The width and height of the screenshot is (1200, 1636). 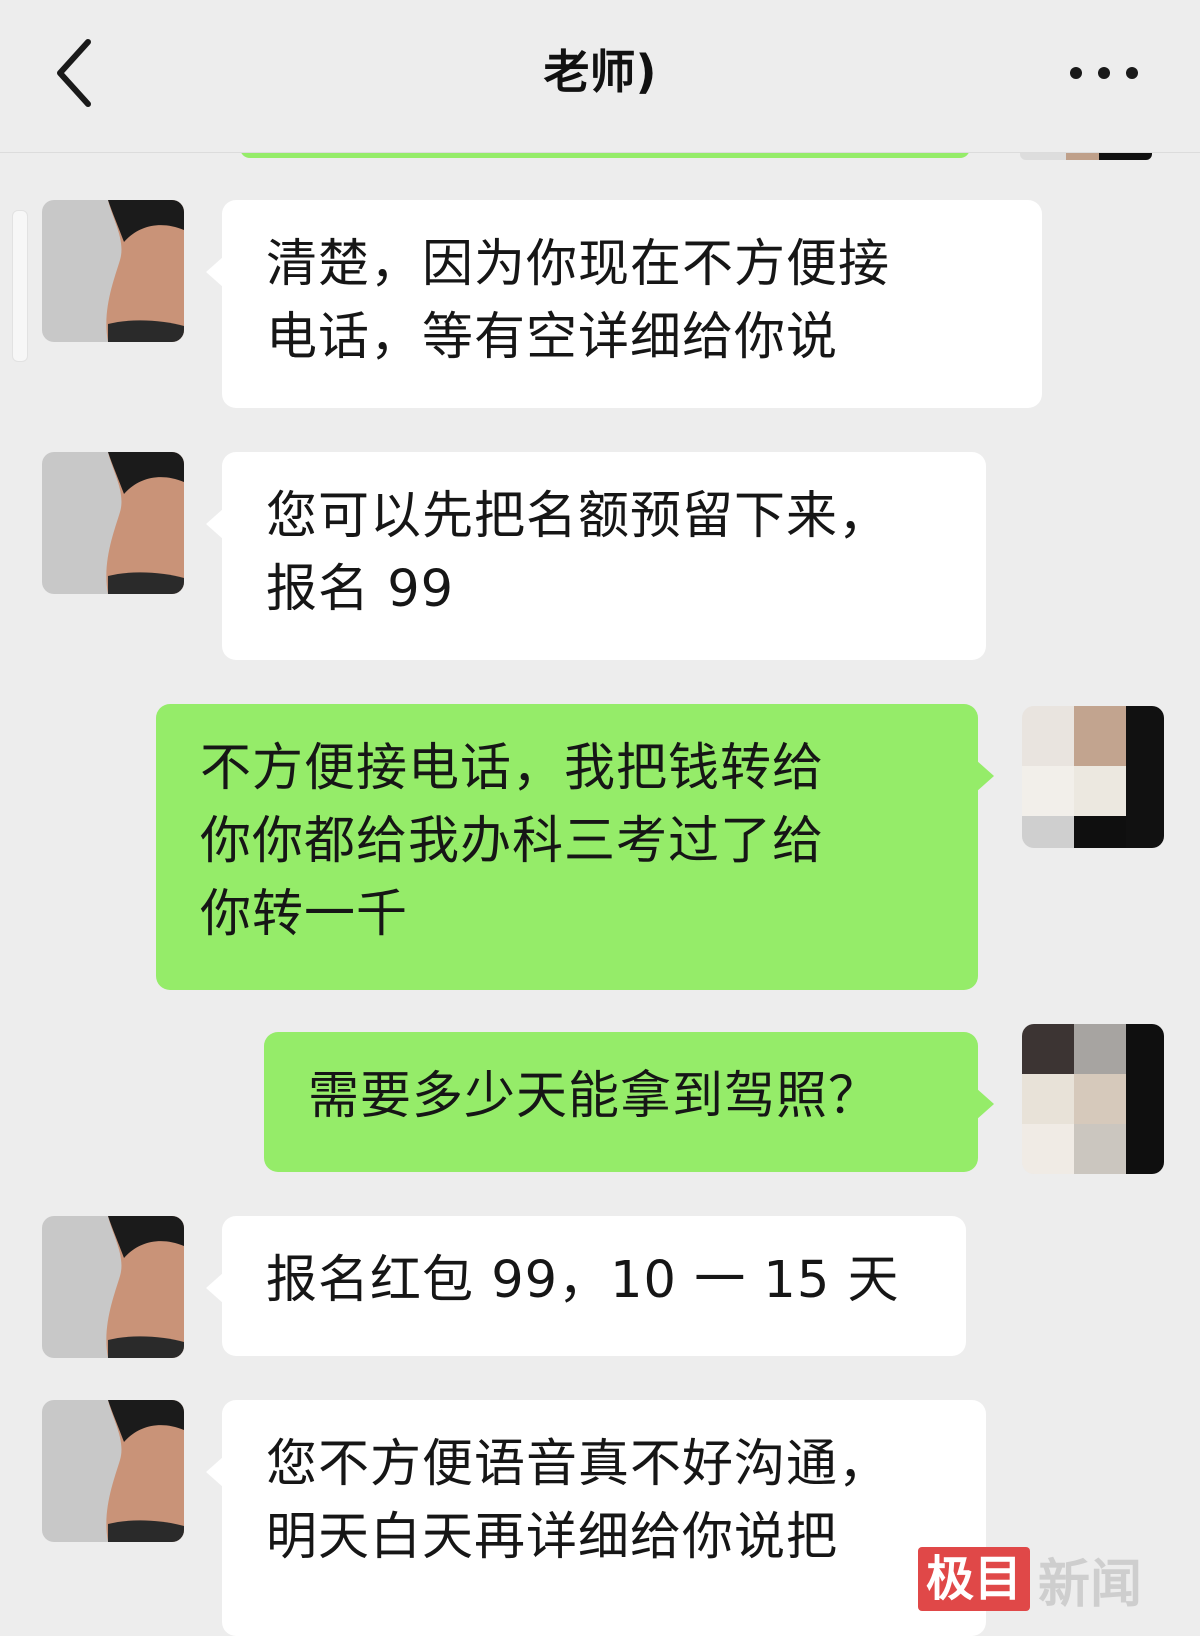 I want to click on message-bubble: 清楚，因为你现在不方便接 电话，等有空详细给你说, so click(x=624, y=304).